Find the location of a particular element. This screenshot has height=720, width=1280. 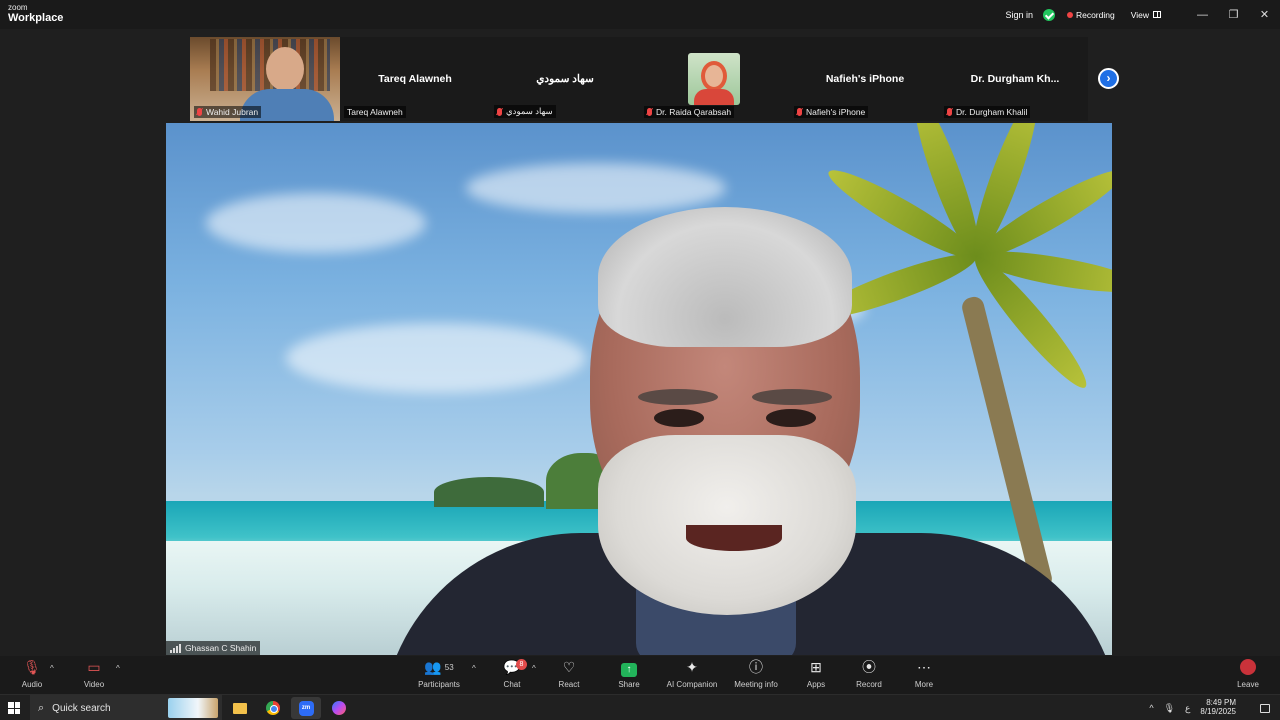

minimize-button: — is located at coordinates (1202, 14).